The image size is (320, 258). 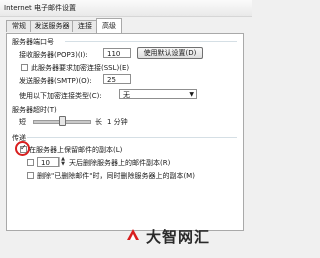 I want to click on outgoing-server-label: 发送服务器(SMTP)(O):, so click(x=55, y=81).